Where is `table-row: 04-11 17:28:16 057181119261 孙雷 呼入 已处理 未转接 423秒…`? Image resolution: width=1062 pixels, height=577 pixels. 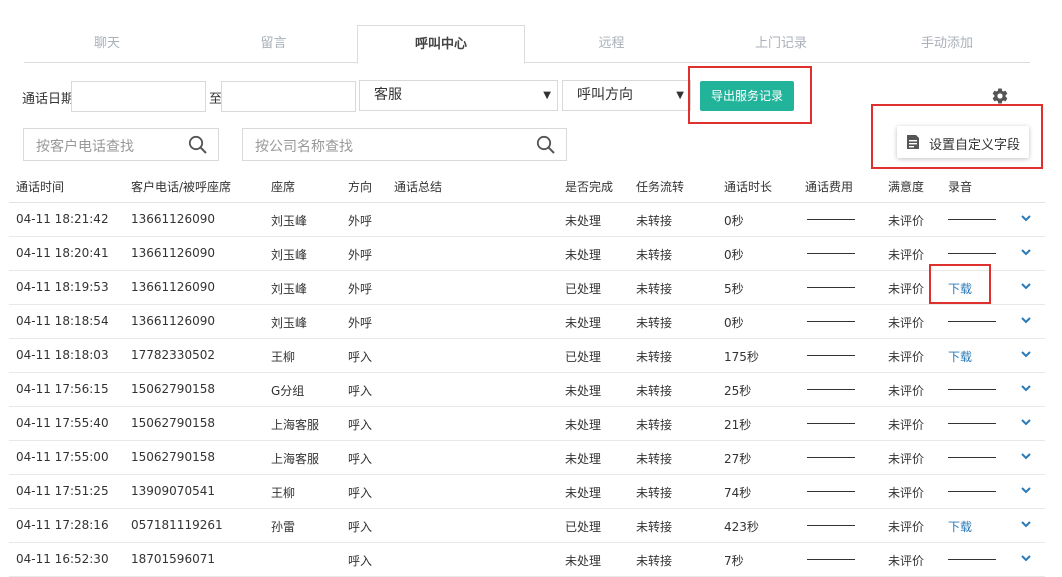
table-row: 04-11 17:28:16 057181119261 孙雷 呼入 已处理 未转接 423秒… is located at coordinates (527, 526).